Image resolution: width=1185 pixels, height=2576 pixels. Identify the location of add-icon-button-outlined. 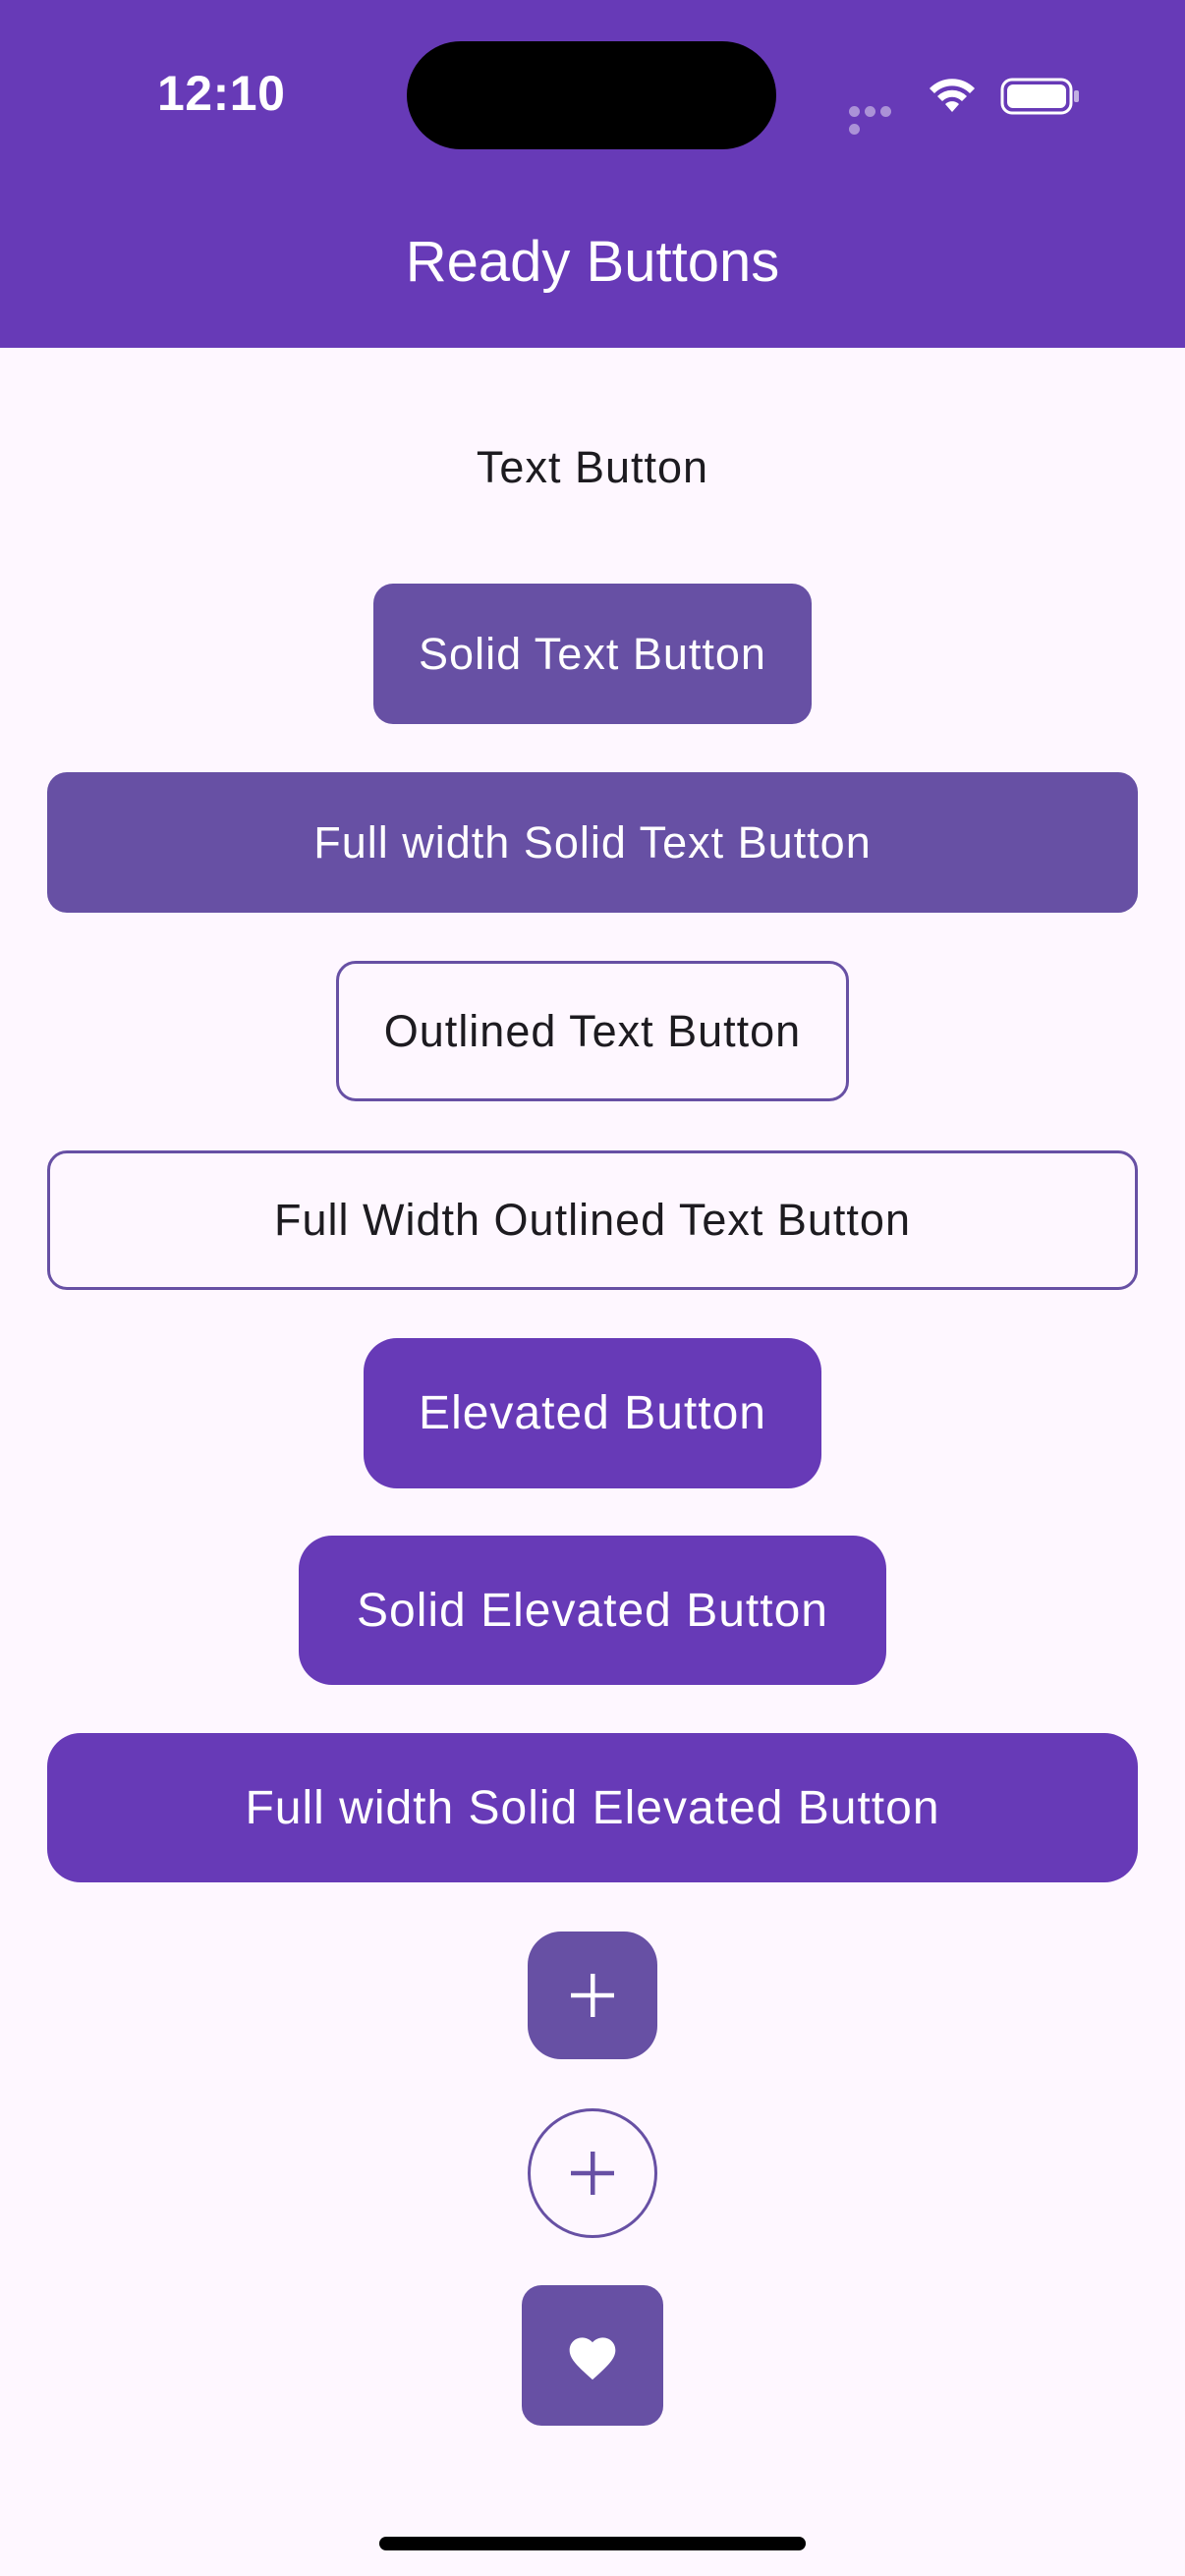
(592, 2173).